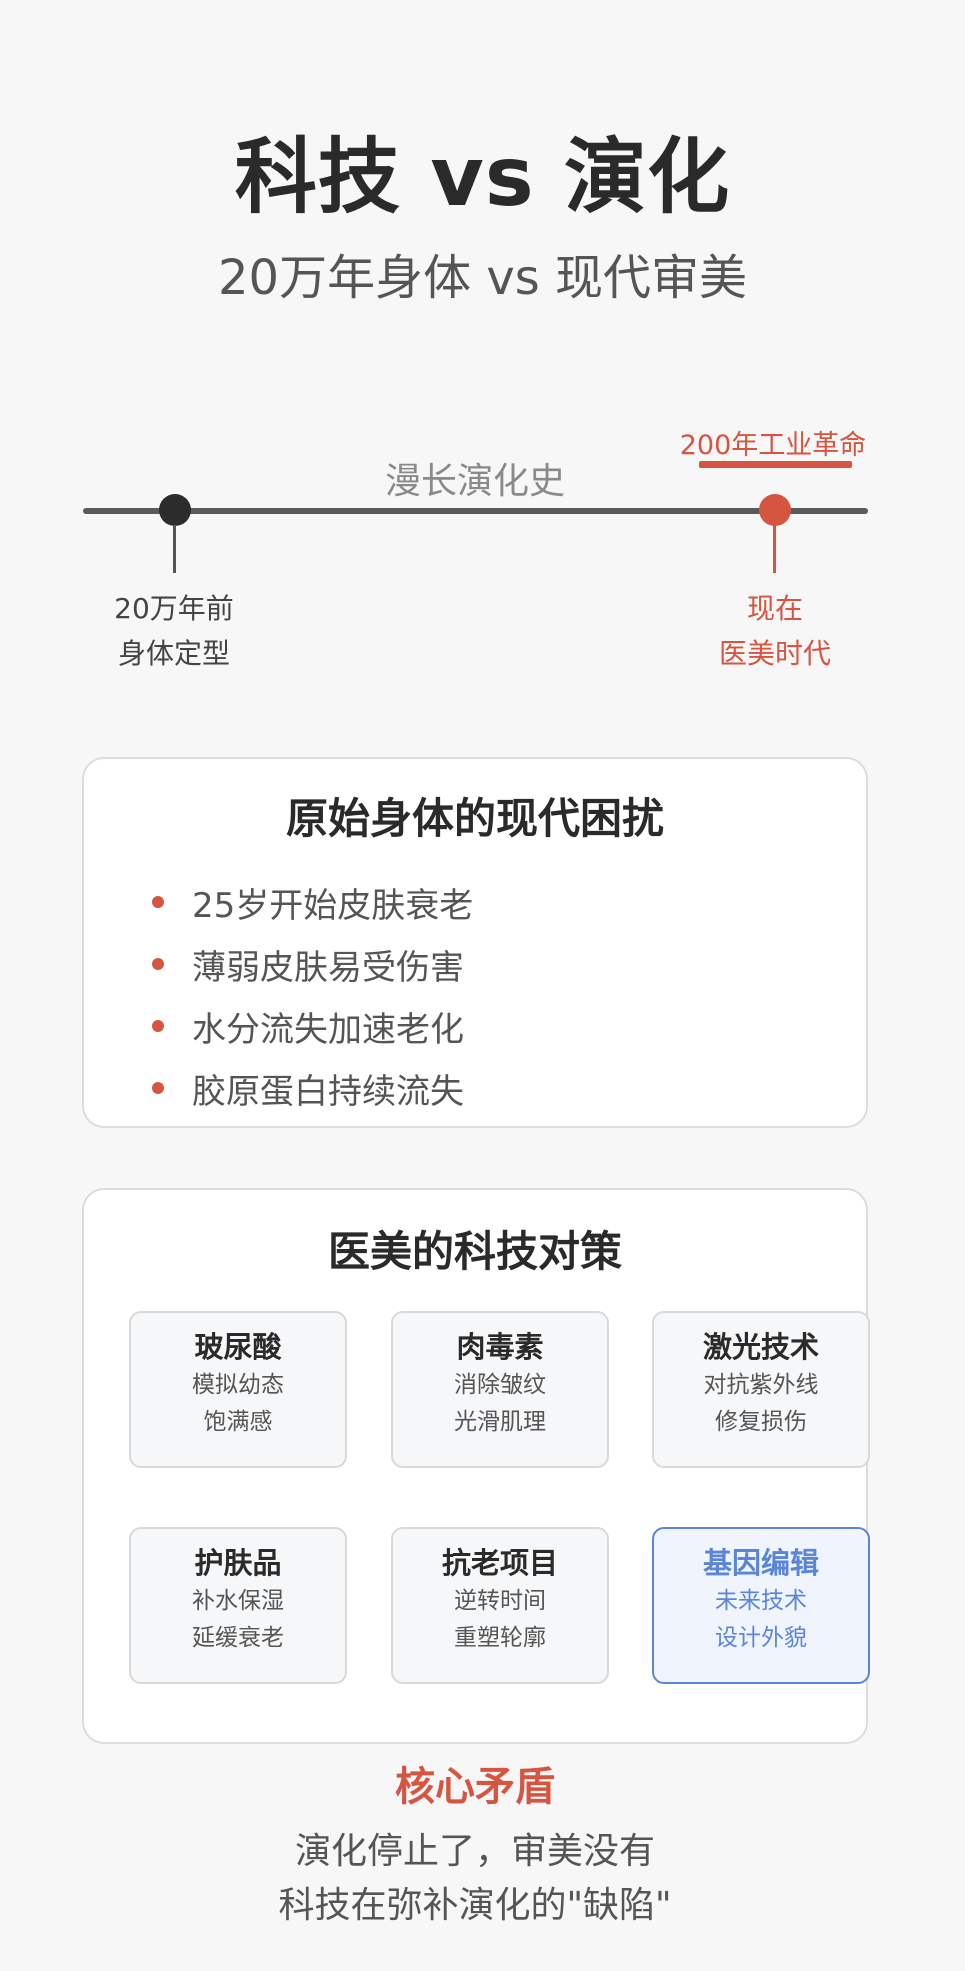 Image resolution: width=965 pixels, height=1971 pixels. Describe the element at coordinates (774, 608) in the screenshot. I see `timeline-now-label-line1: 现在` at that location.